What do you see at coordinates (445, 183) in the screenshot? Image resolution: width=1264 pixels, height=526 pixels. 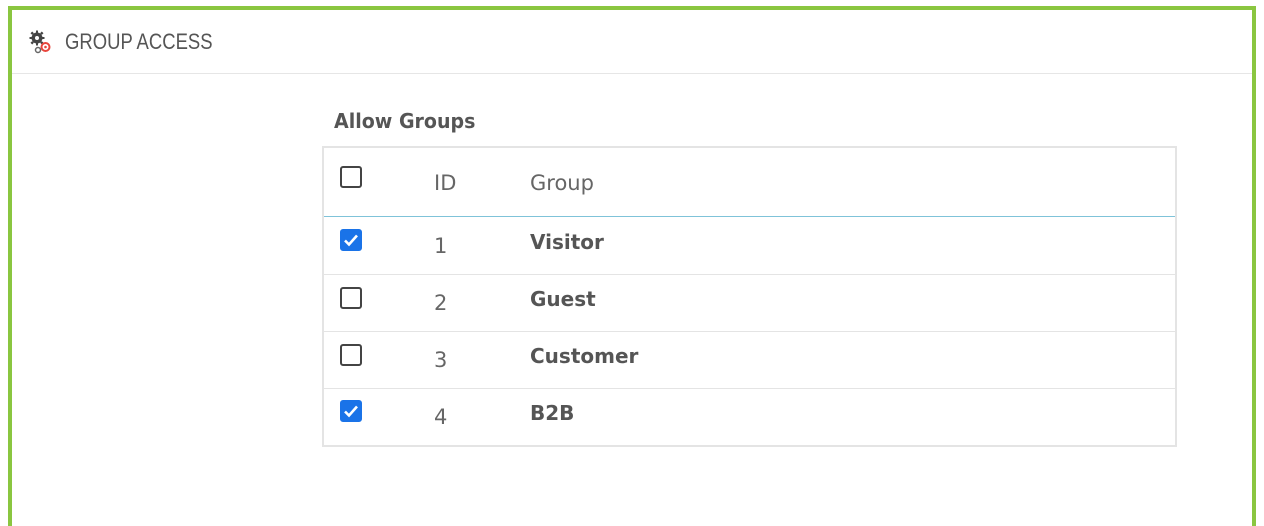 I see `column-header-id: ID` at bounding box center [445, 183].